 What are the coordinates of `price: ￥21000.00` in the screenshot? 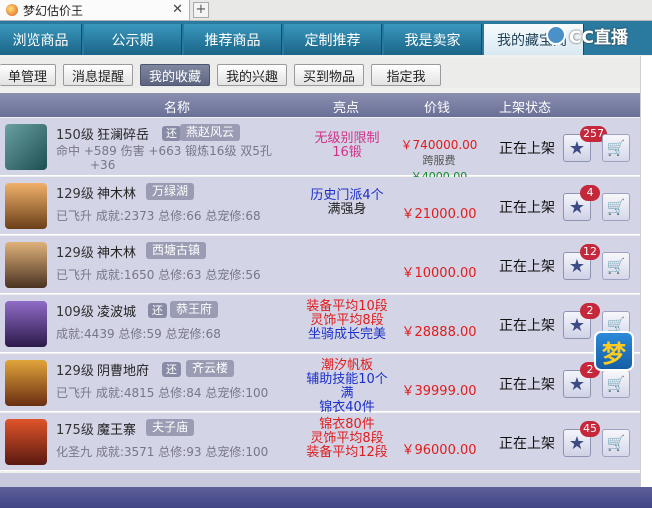 It's located at (439, 214).